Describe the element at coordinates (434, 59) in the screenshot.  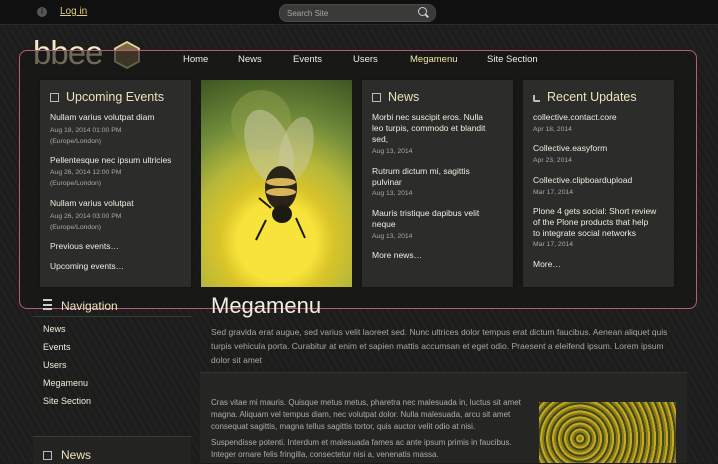
I see `nav-megamenu: Megamenu` at that location.